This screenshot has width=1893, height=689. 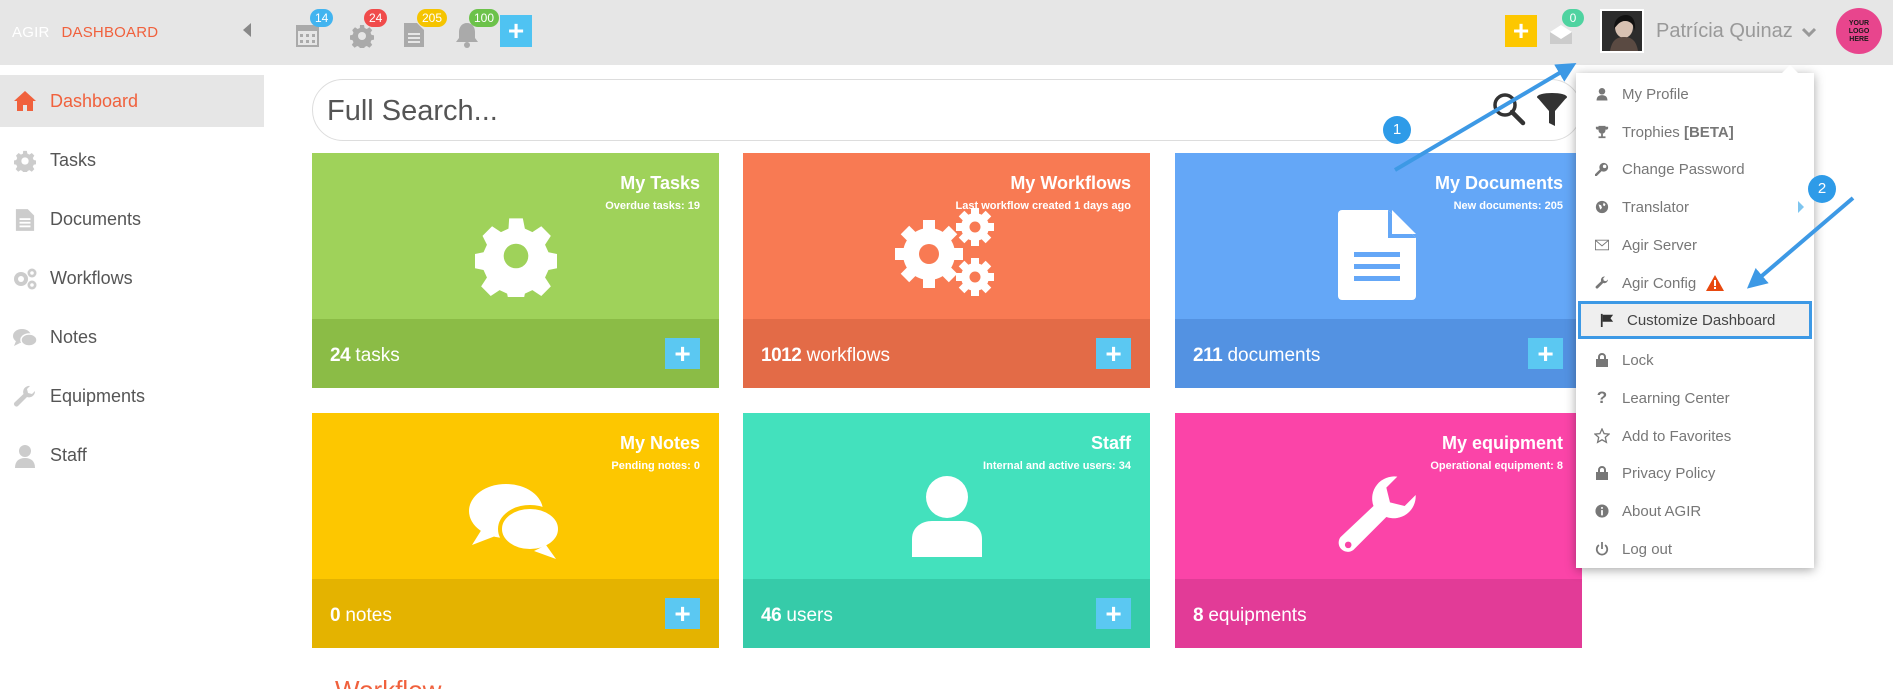 I want to click on menu-item-translator: Translator, so click(x=1695, y=207).